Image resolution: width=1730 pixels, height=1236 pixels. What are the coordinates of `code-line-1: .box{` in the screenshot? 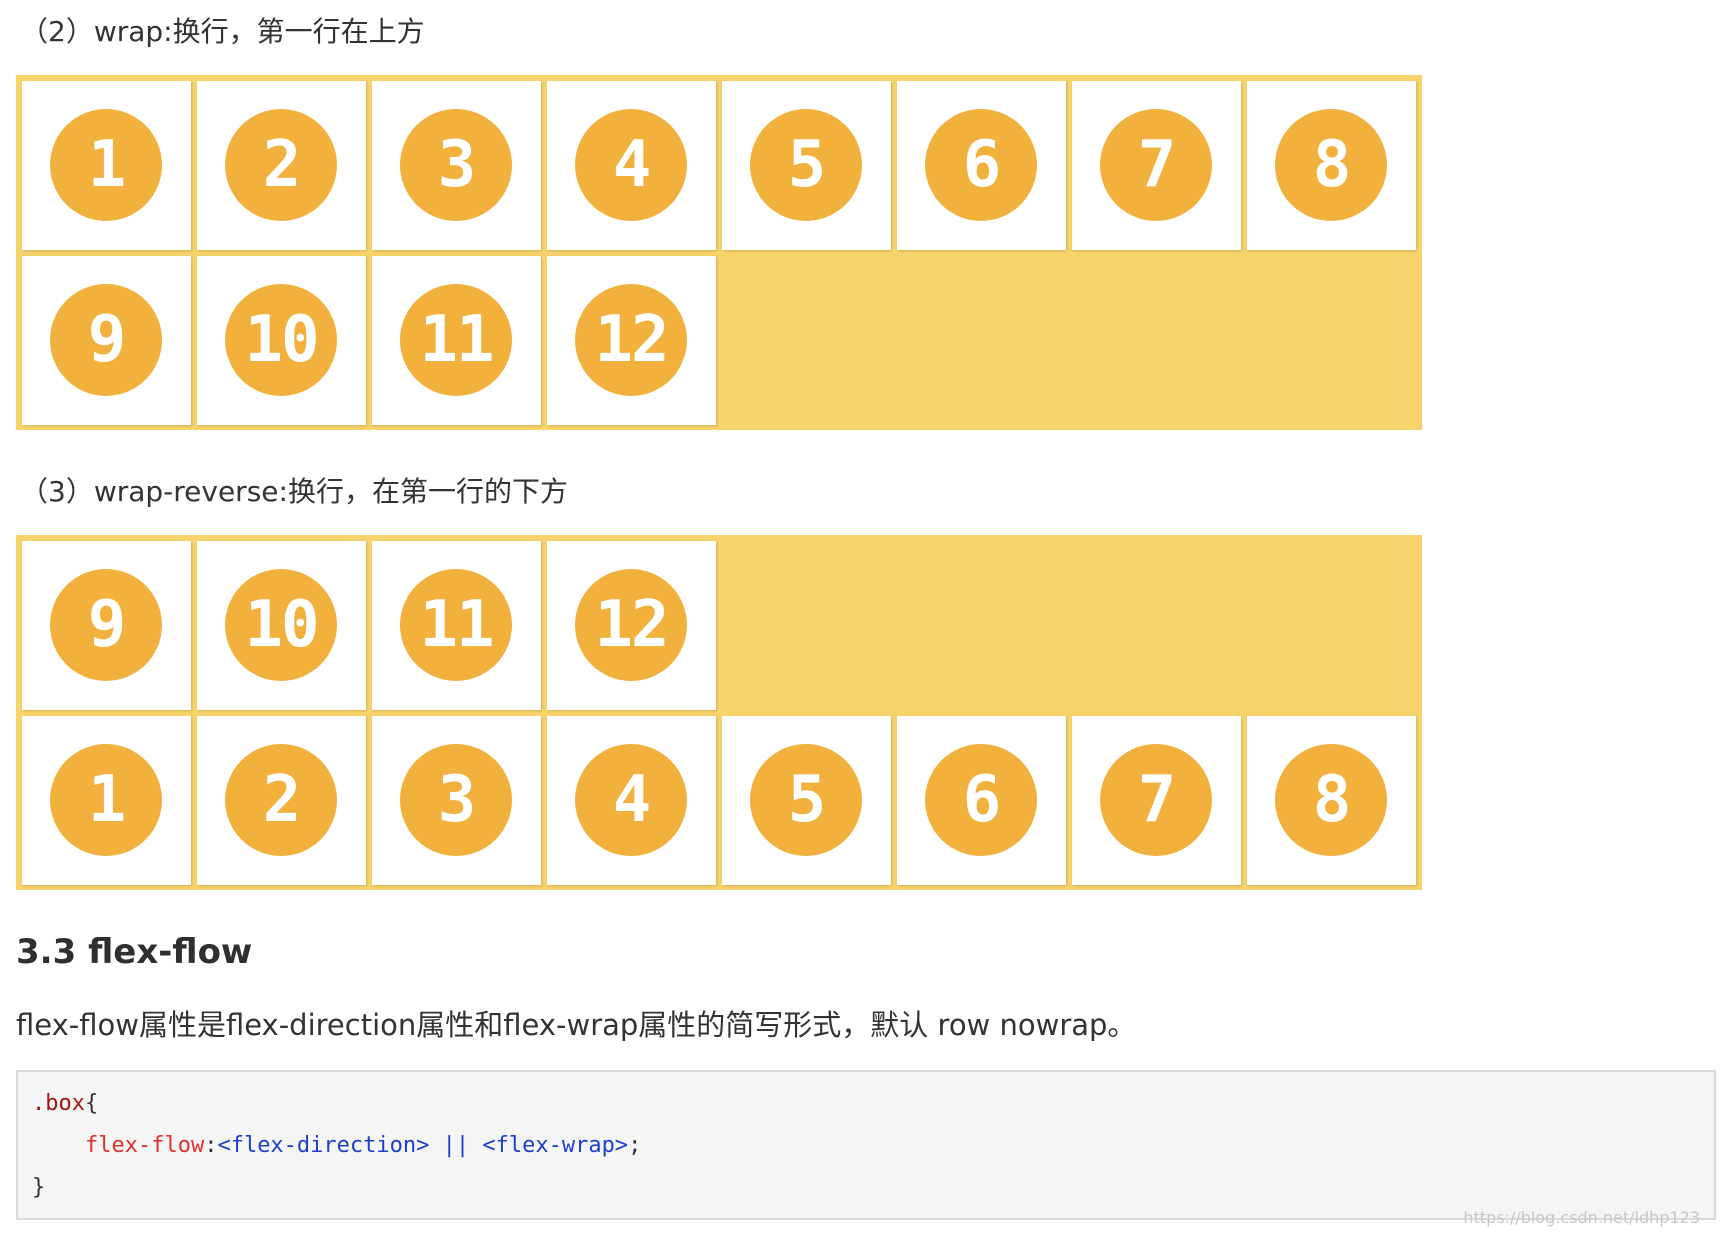 It's located at (65, 1104).